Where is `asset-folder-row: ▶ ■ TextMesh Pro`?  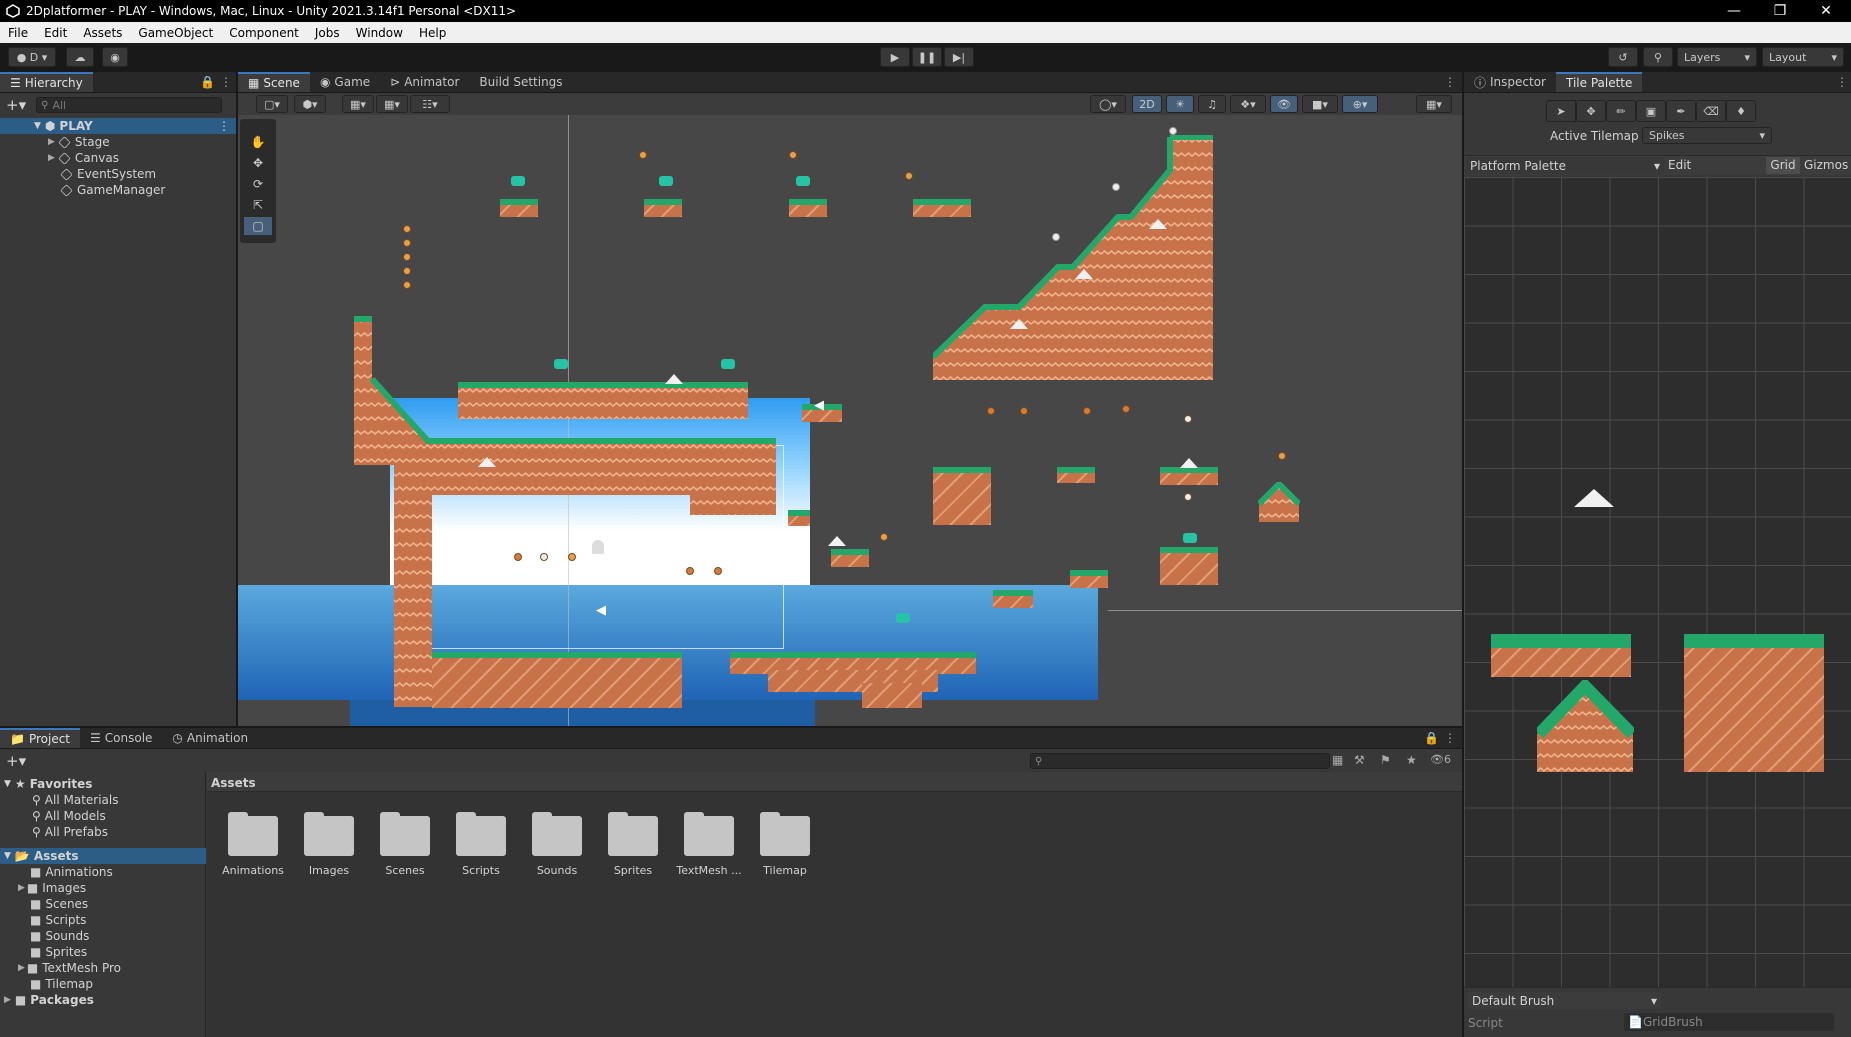 asset-folder-row: ▶ ■ TextMesh Pro is located at coordinates (103, 968).